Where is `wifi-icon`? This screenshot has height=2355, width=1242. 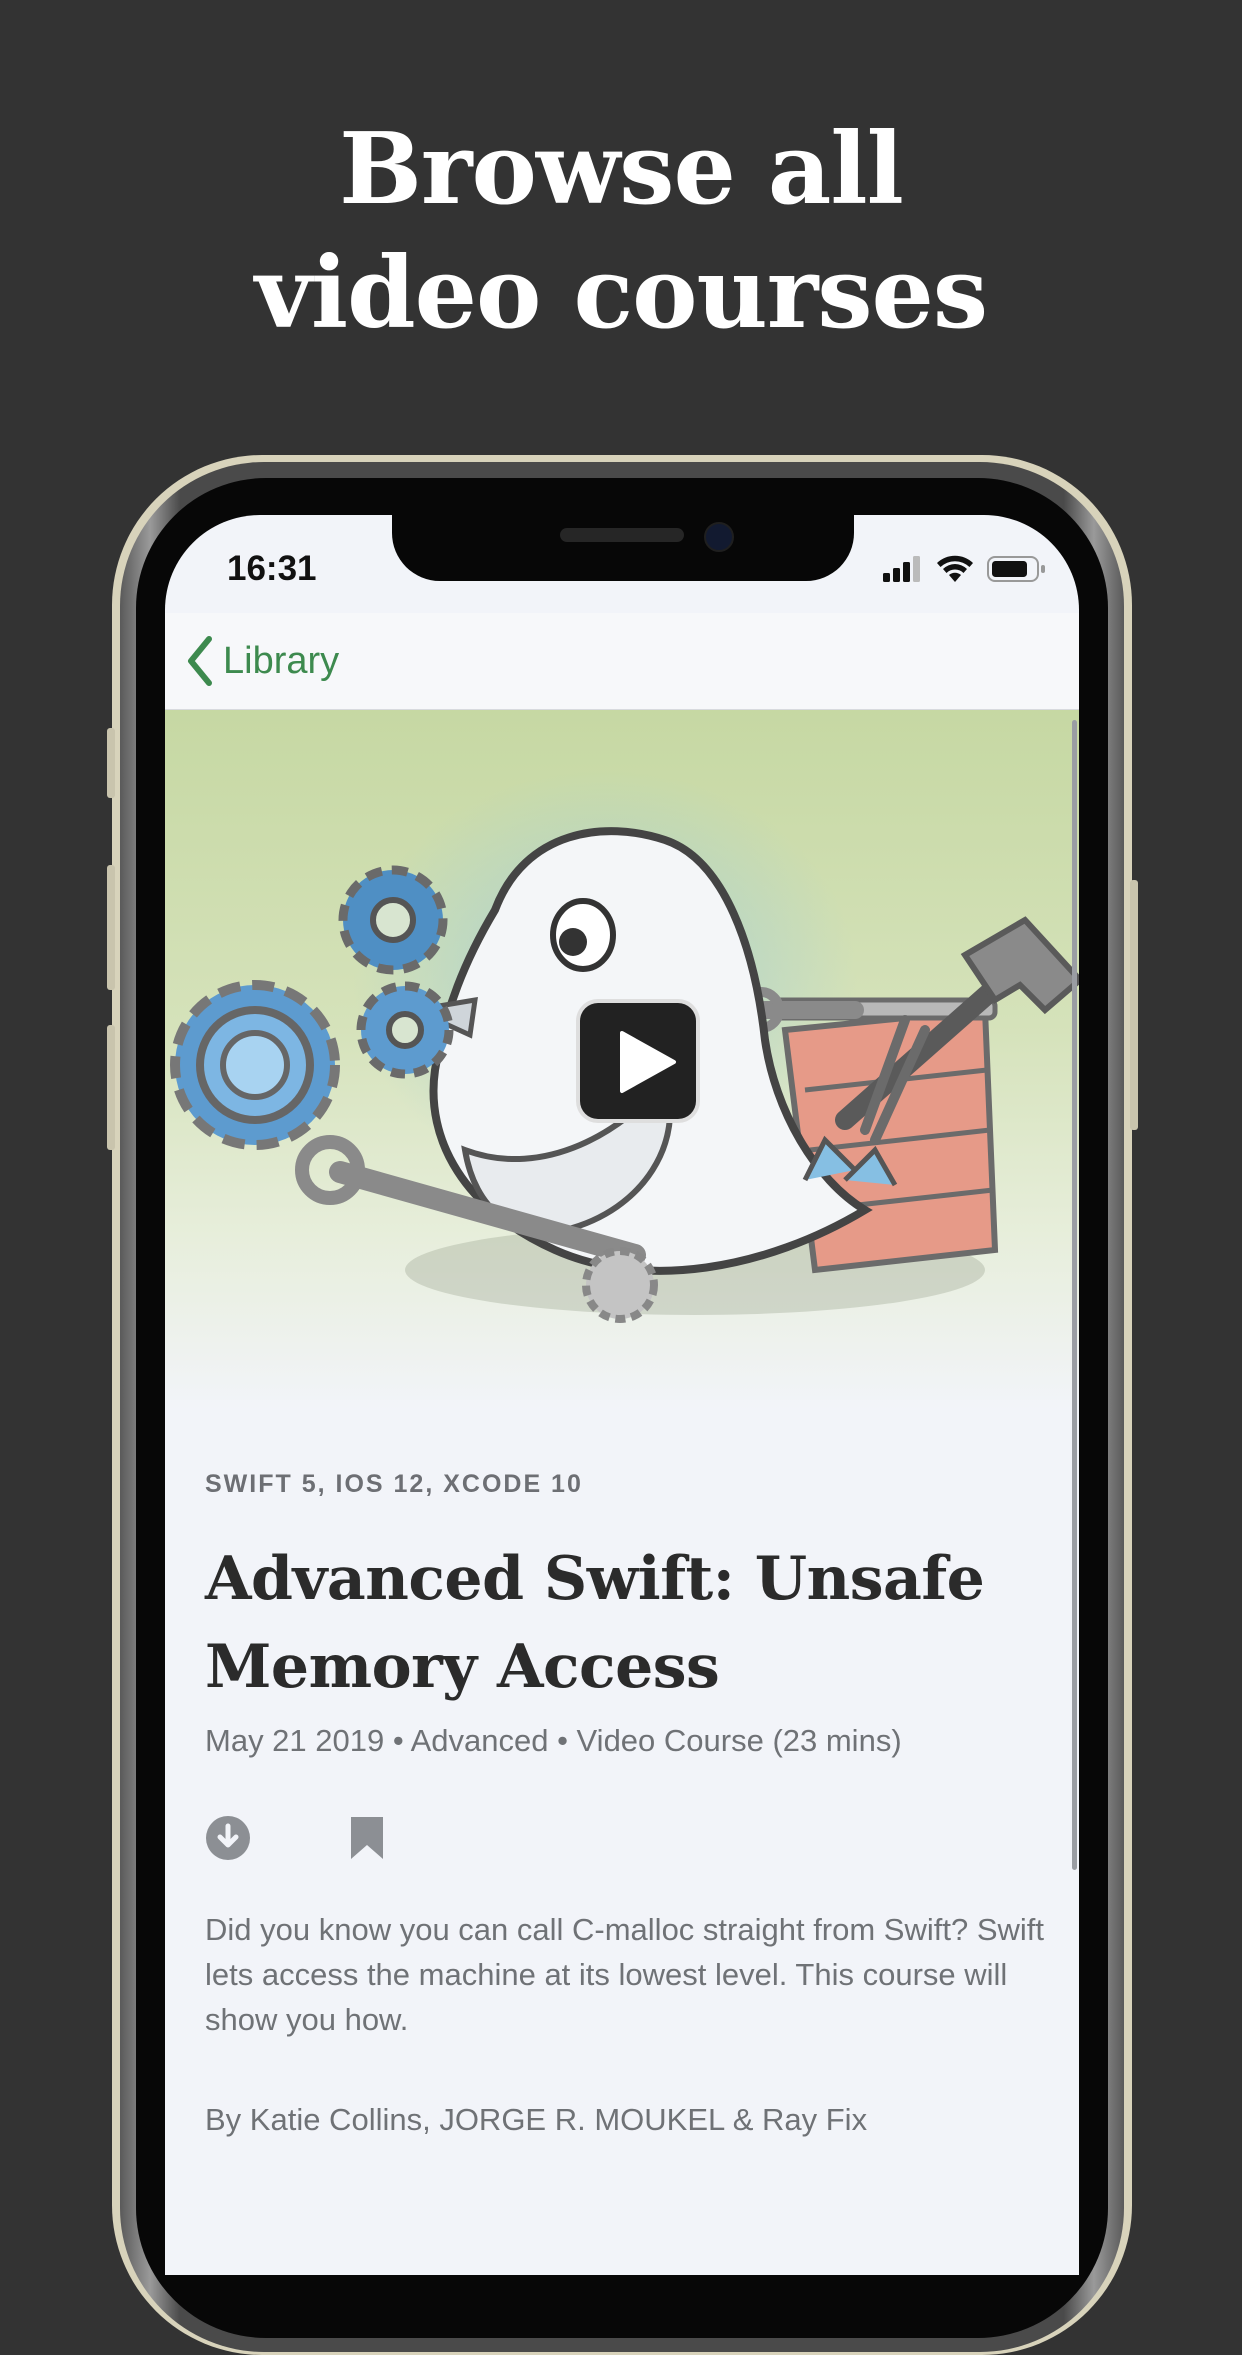
wifi-icon is located at coordinates (955, 568).